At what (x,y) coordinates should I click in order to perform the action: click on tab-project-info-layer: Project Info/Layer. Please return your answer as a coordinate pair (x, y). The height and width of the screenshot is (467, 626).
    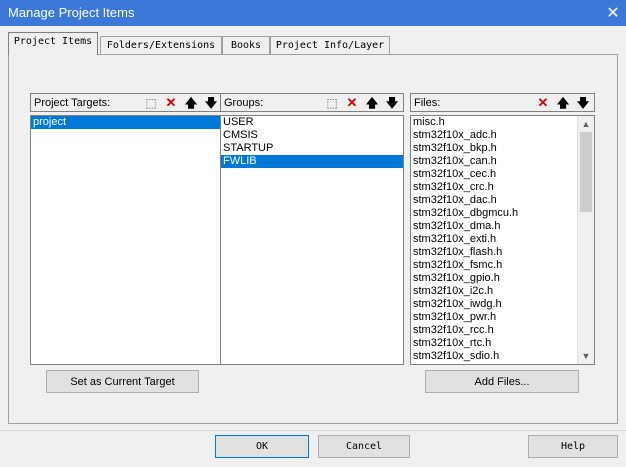
    Looking at the image, I should click on (330, 45).